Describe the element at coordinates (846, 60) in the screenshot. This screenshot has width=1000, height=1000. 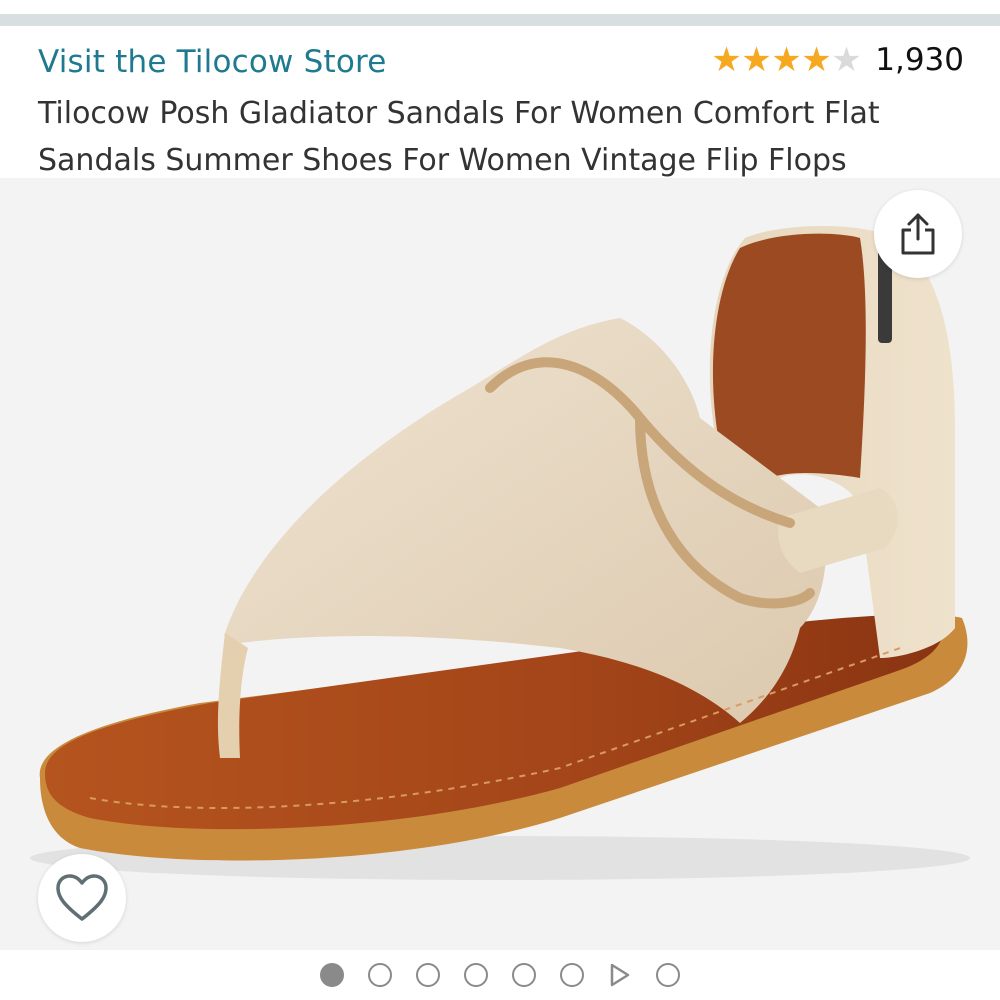
I see `star-empty-icon: ★` at that location.